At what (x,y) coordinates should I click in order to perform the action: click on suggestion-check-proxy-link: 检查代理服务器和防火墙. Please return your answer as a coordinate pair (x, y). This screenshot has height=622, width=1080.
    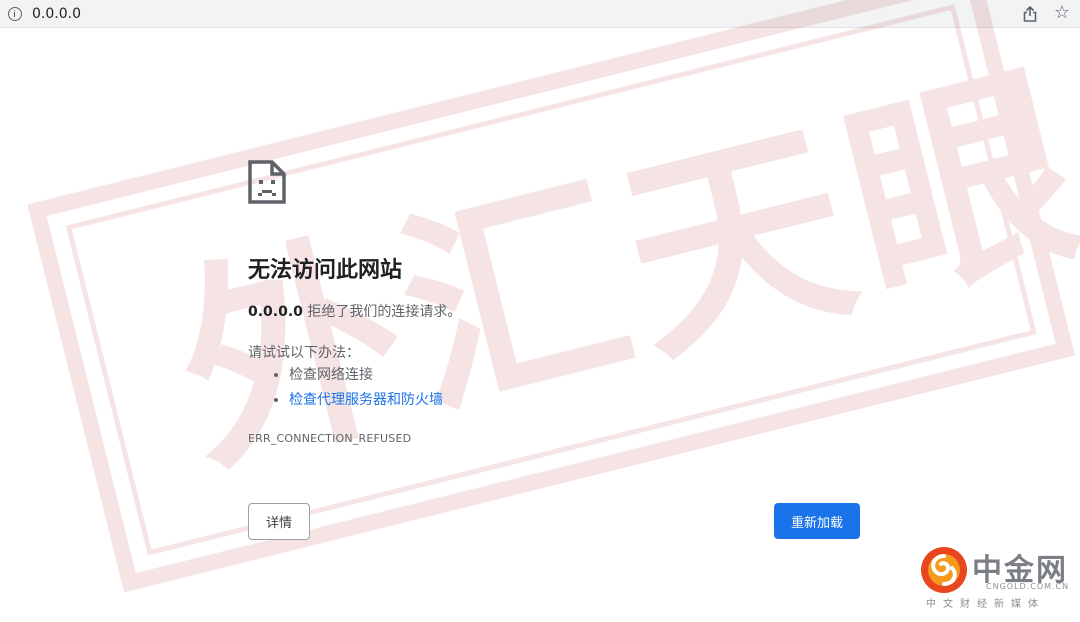
    Looking at the image, I should click on (357, 402).